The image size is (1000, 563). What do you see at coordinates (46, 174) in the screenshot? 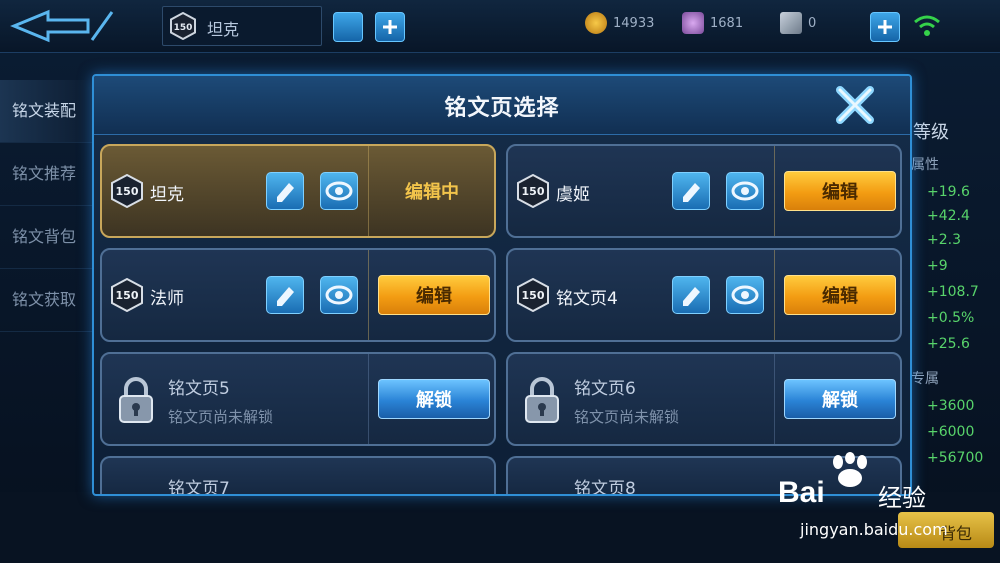
I see `nav-item-recommend: 铭文推荐` at bounding box center [46, 174].